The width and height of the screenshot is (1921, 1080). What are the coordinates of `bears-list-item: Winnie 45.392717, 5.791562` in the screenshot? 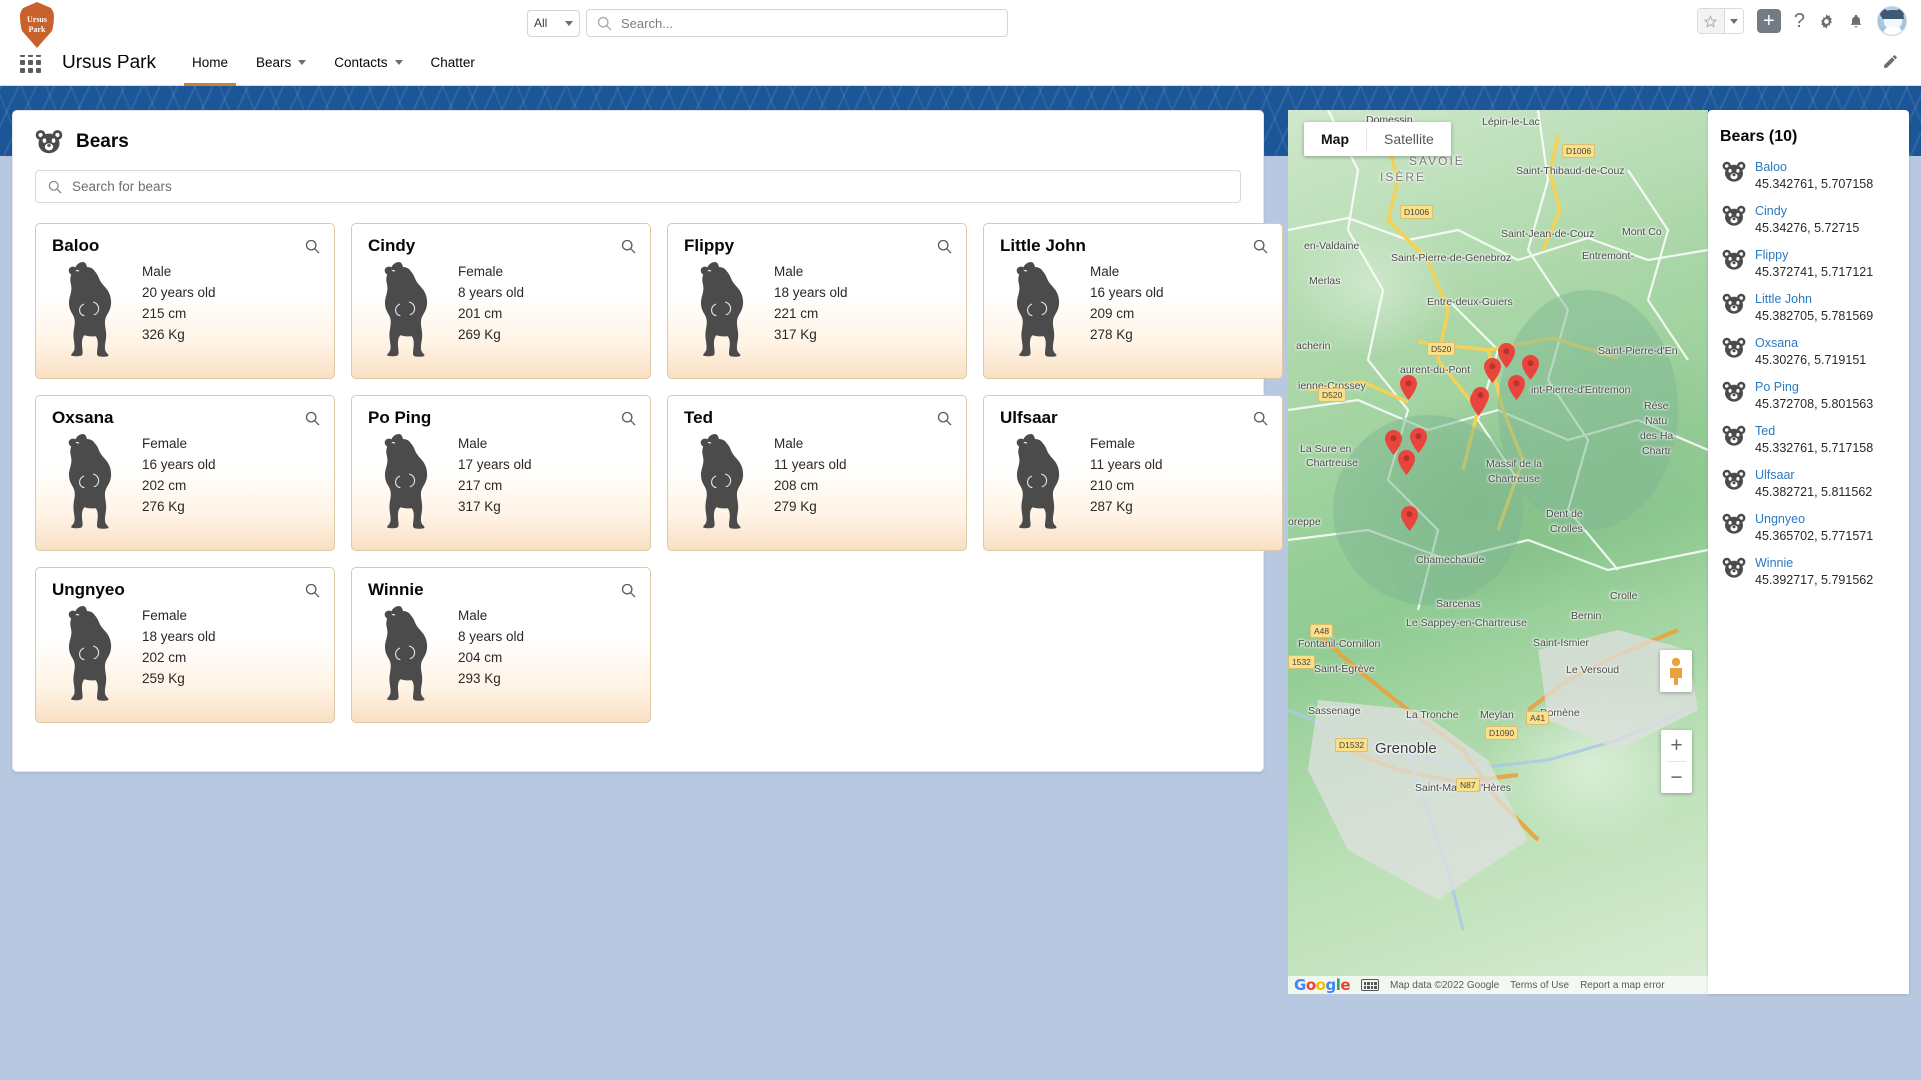 It's located at (1808, 568).